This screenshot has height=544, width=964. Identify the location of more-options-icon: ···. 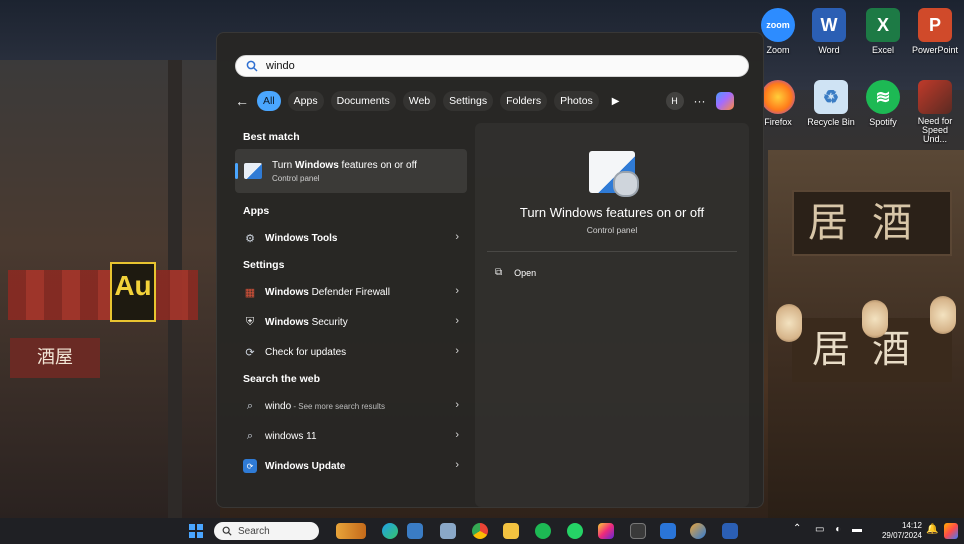
(700, 101).